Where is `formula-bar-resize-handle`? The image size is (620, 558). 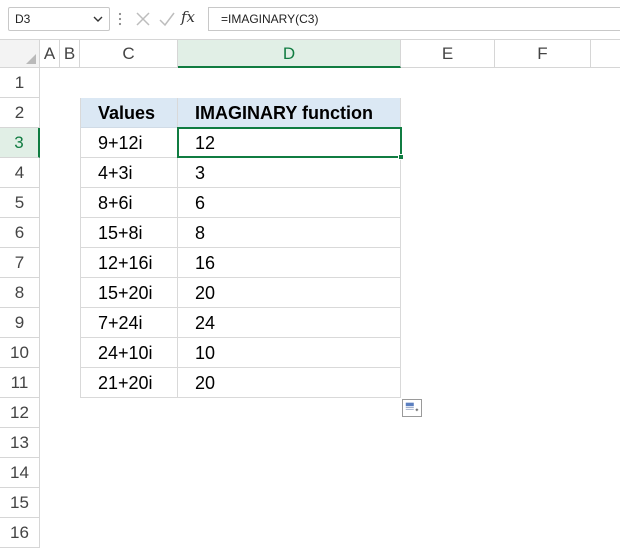 formula-bar-resize-handle is located at coordinates (120, 19).